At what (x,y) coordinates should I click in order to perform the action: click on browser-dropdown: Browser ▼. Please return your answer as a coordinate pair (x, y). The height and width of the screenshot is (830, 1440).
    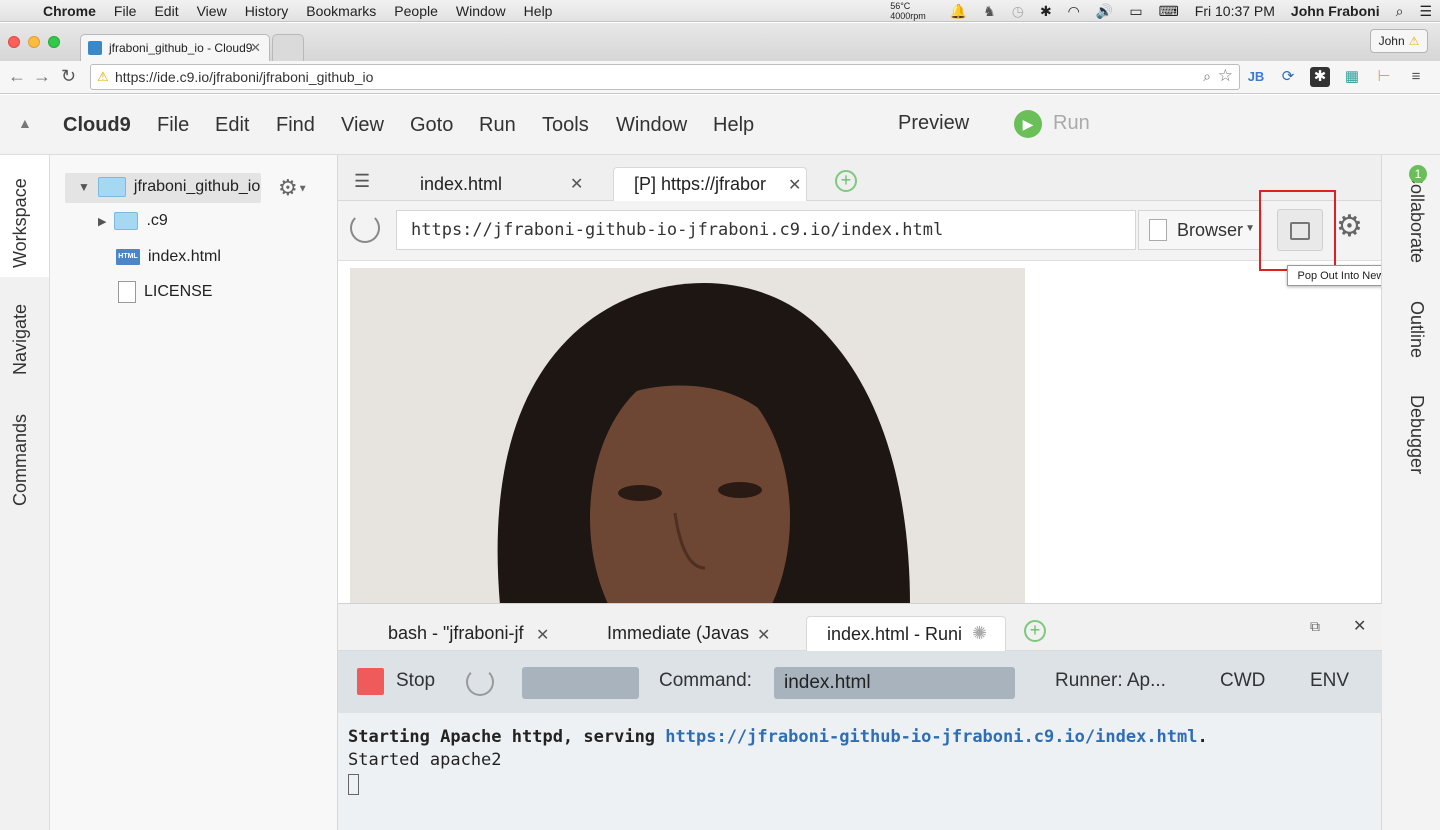
    Looking at the image, I should click on (1200, 230).